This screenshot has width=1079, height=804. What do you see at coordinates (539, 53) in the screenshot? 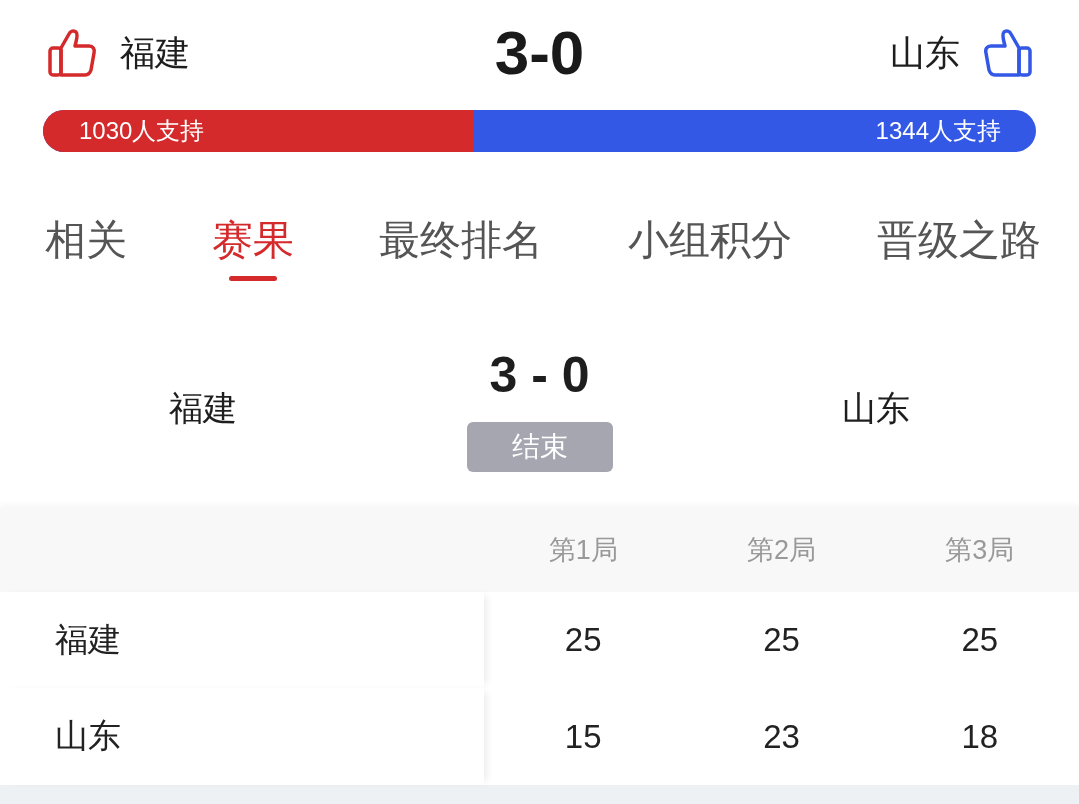
I see `match-score: 3-0` at bounding box center [539, 53].